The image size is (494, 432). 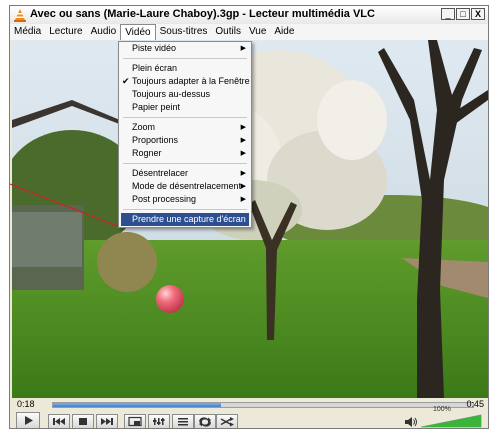 I want to click on menu-item-zoom: Zoom ▶, so click(x=185, y=127).